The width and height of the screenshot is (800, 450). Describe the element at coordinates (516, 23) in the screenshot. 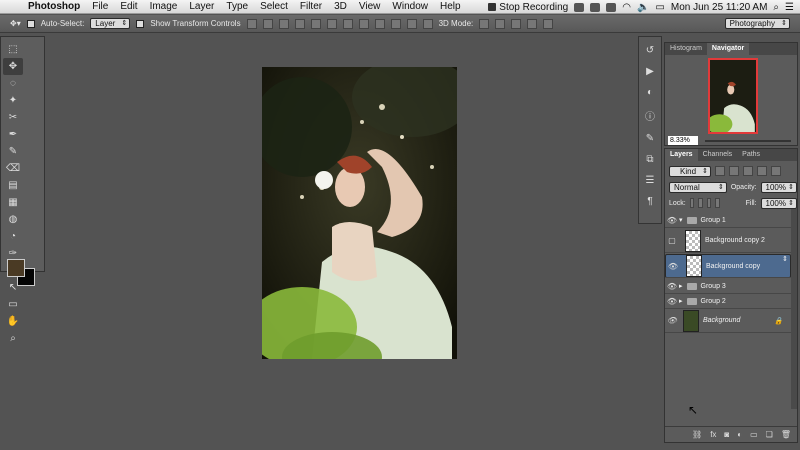

I see `3d-drag-icon` at that location.